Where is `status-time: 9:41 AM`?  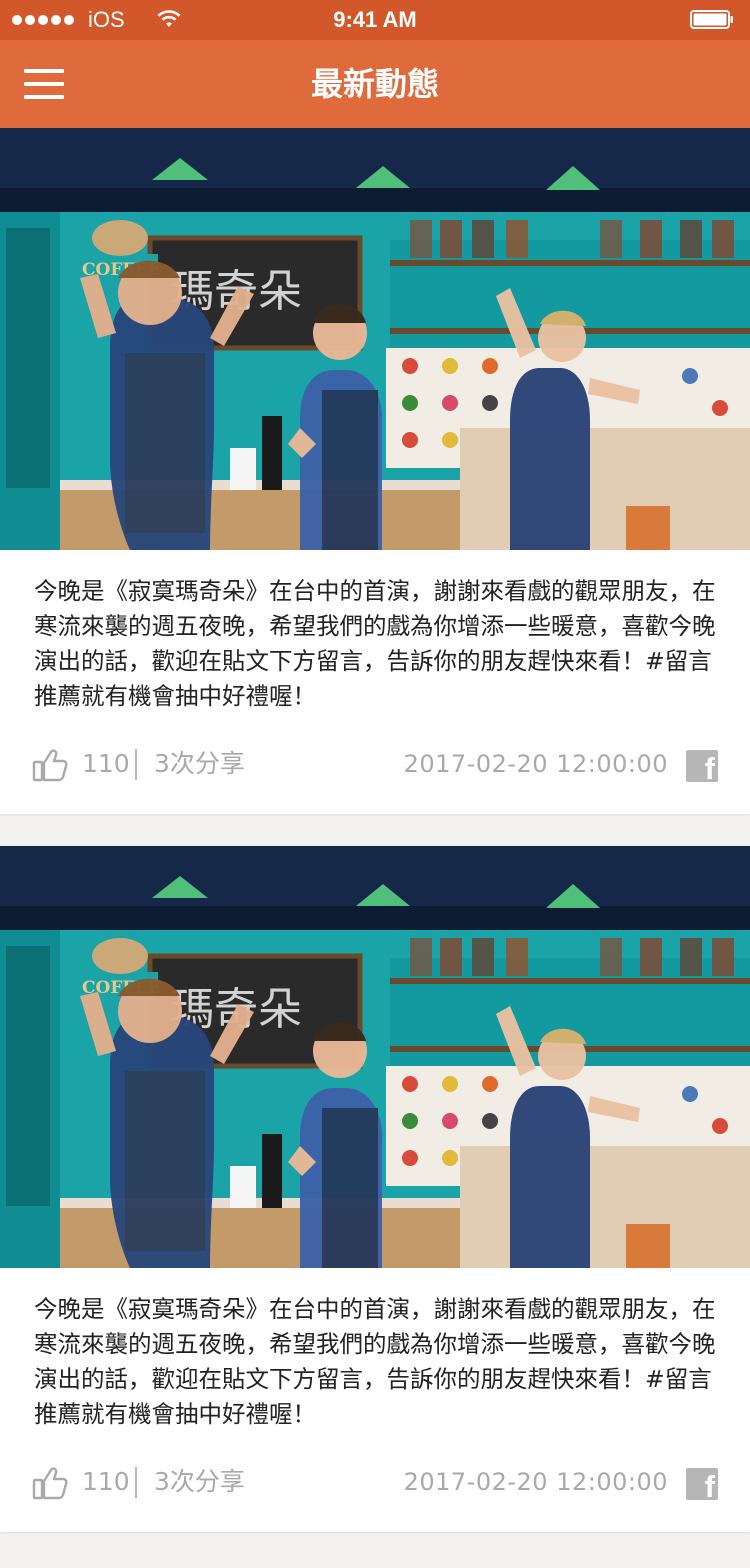
status-time: 9:41 AM is located at coordinates (375, 19).